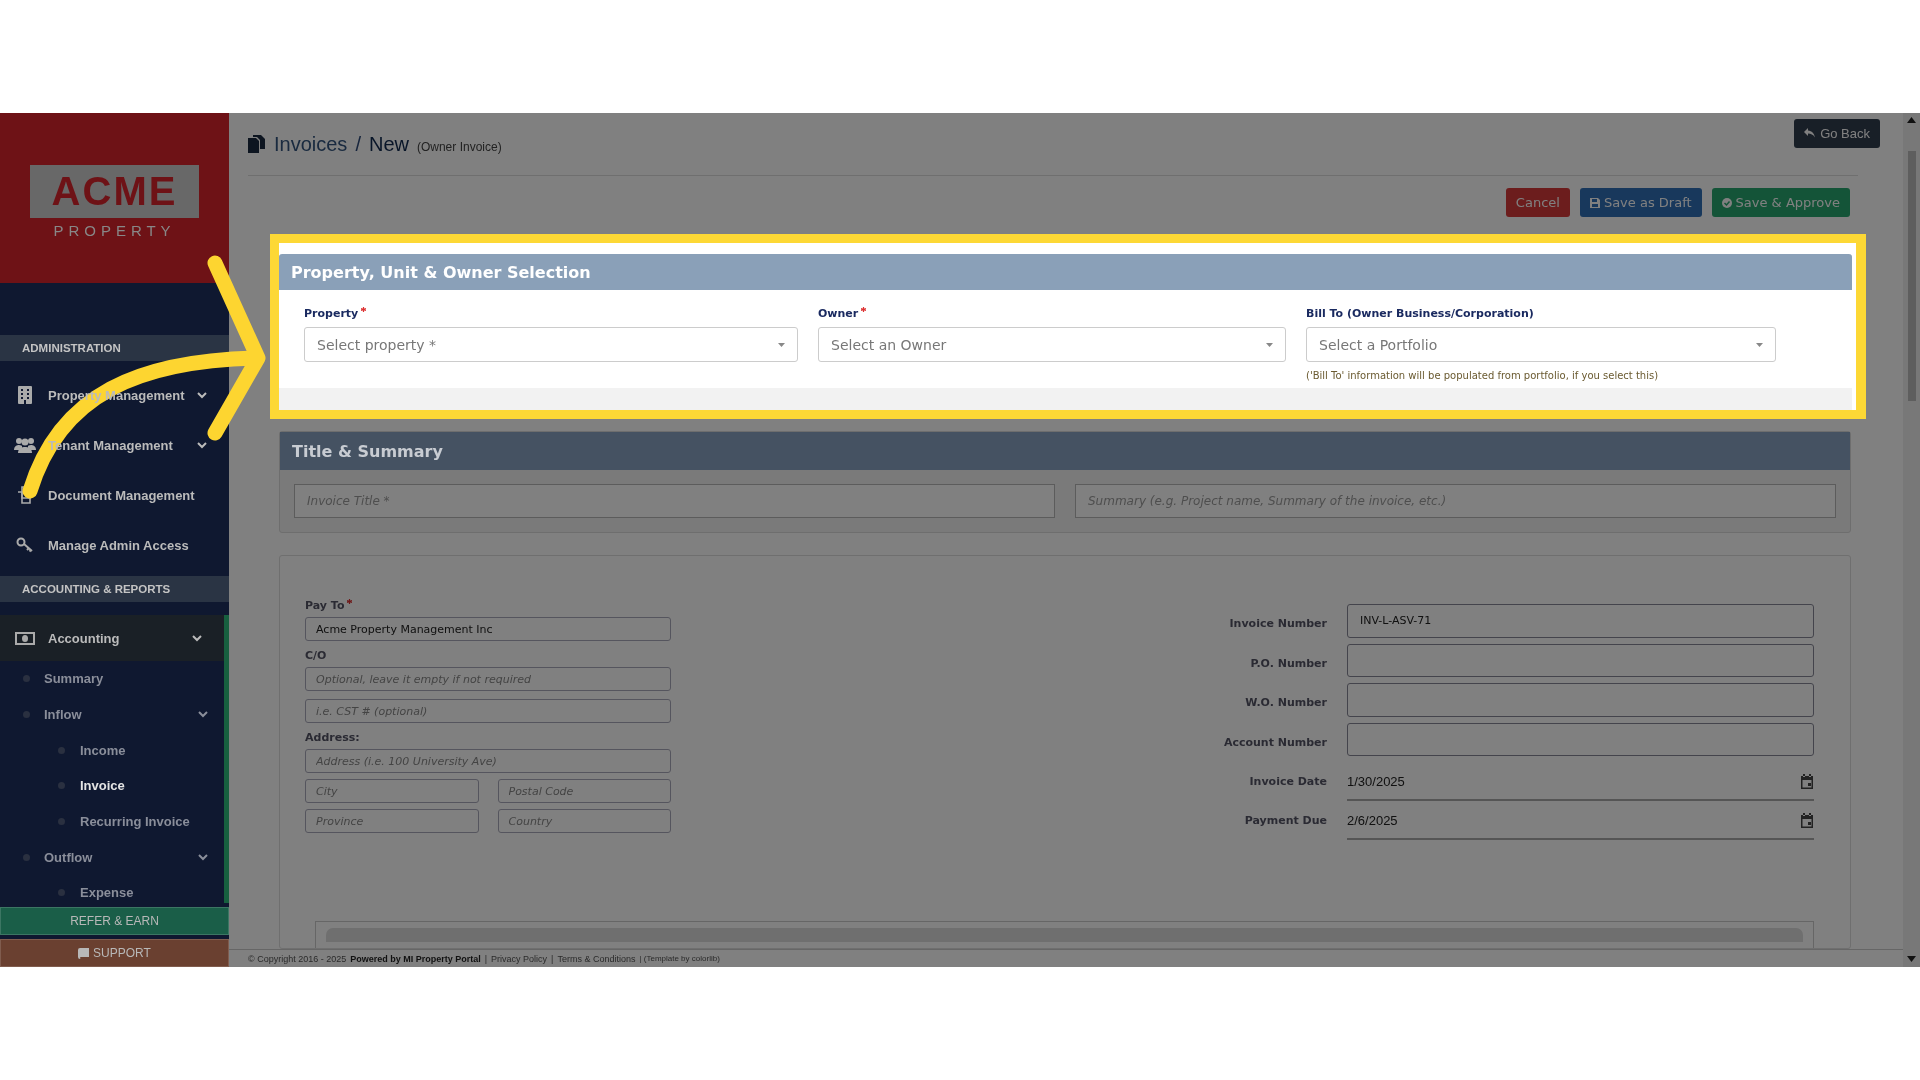 The image size is (1920, 1080). What do you see at coordinates (596, 958) in the screenshot?
I see `footer-link: Terms & Conditions` at bounding box center [596, 958].